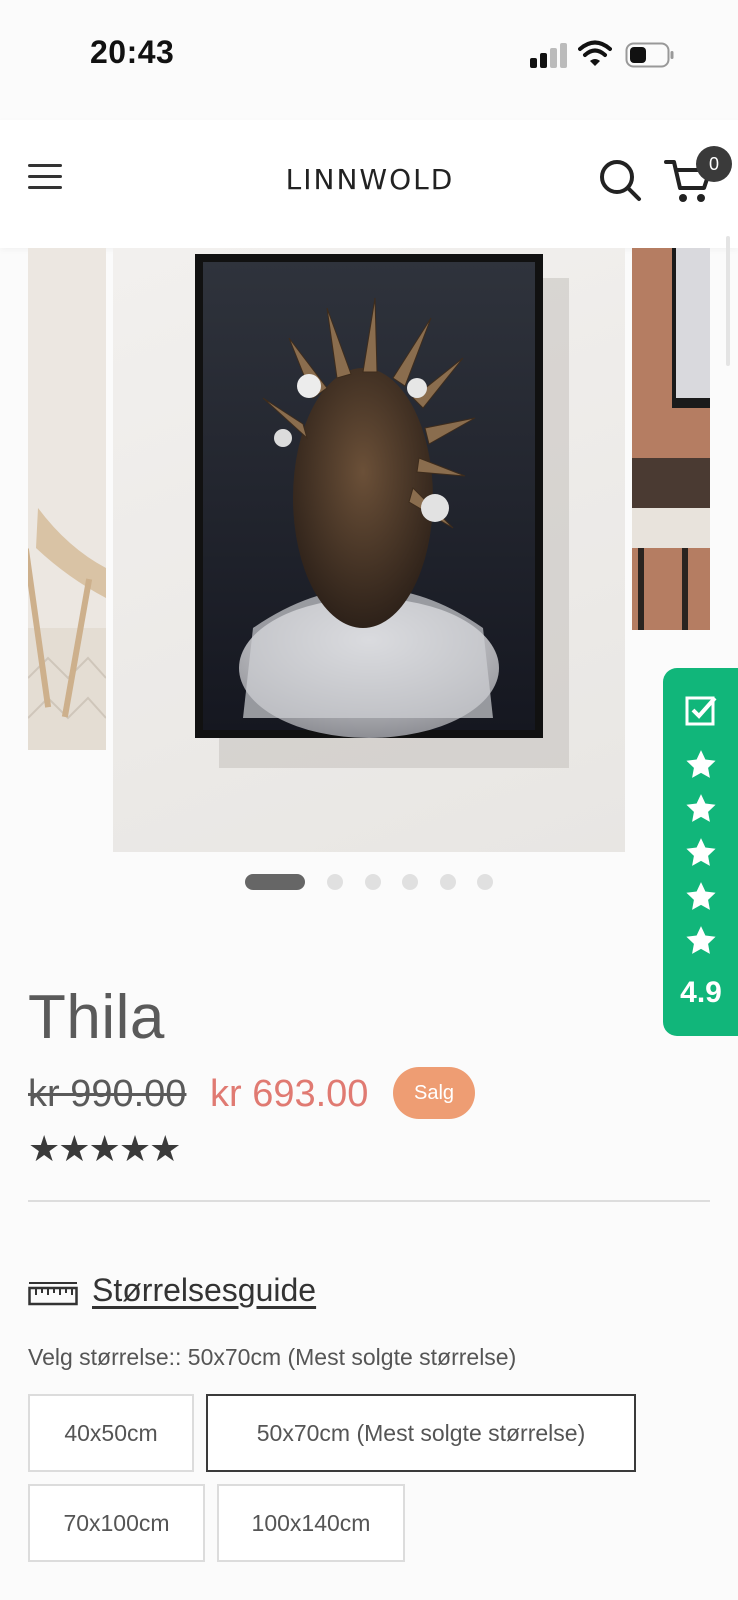 The height and width of the screenshot is (1600, 738). Describe the element at coordinates (107, 1094) in the screenshot. I see `original-price: kr 990.00` at that location.